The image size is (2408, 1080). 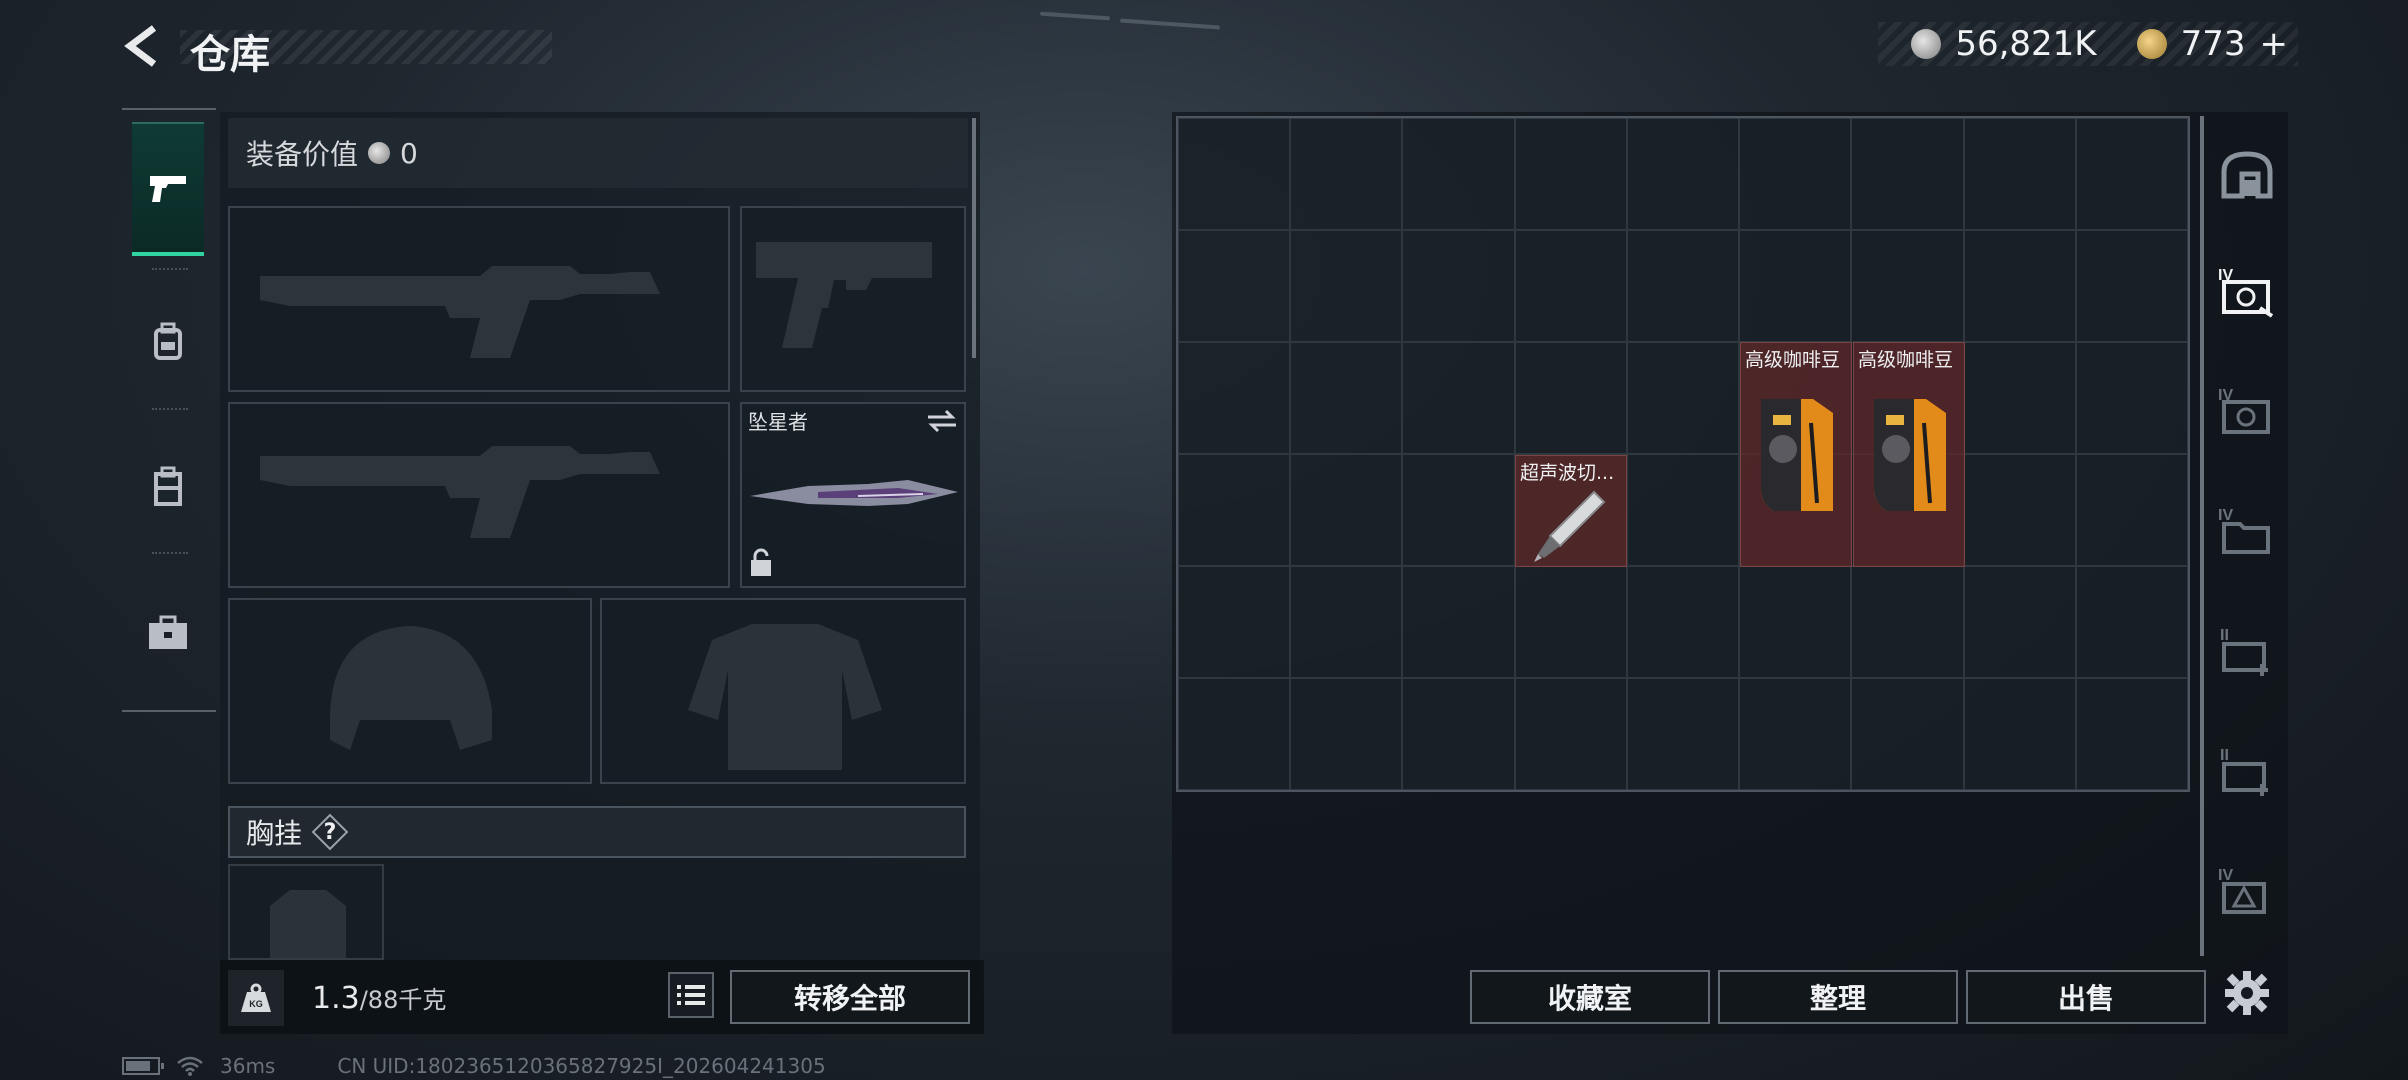 I want to click on uid-text: CN UID:1802365120365827925I_202604241305, so click(x=581, y=1066).